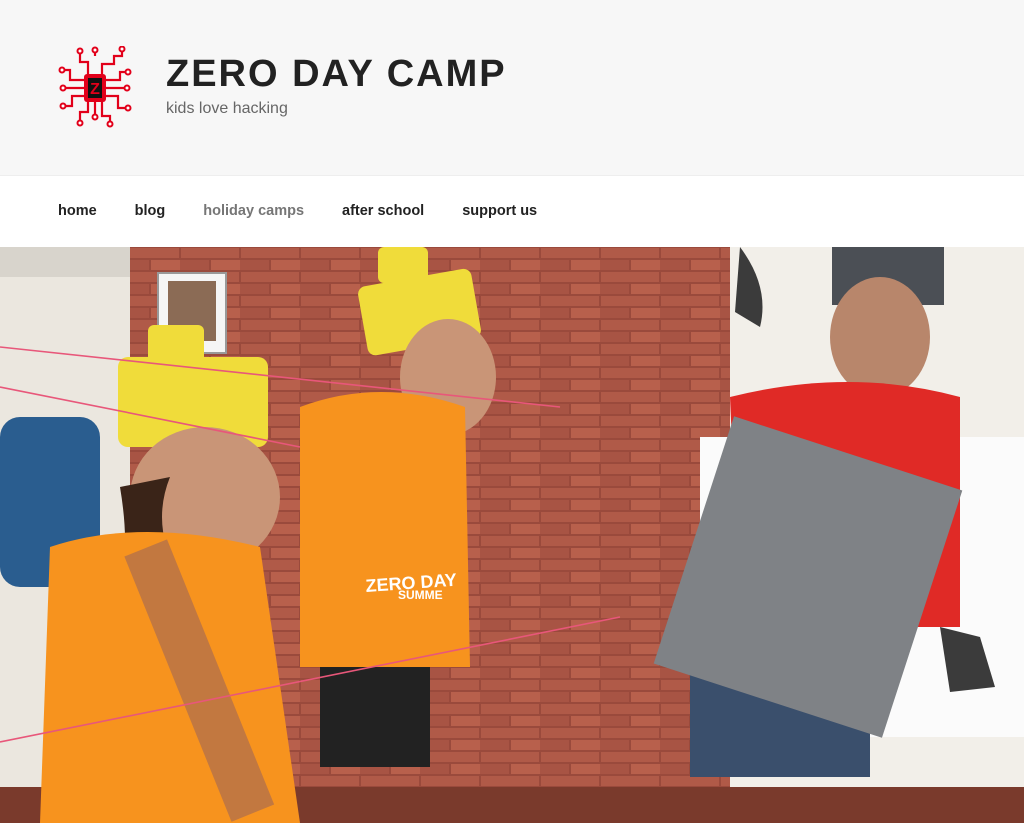 Image resolution: width=1024 pixels, height=823 pixels. Describe the element at coordinates (499, 211) in the screenshot. I see `nav-item-support-us: support us` at that location.